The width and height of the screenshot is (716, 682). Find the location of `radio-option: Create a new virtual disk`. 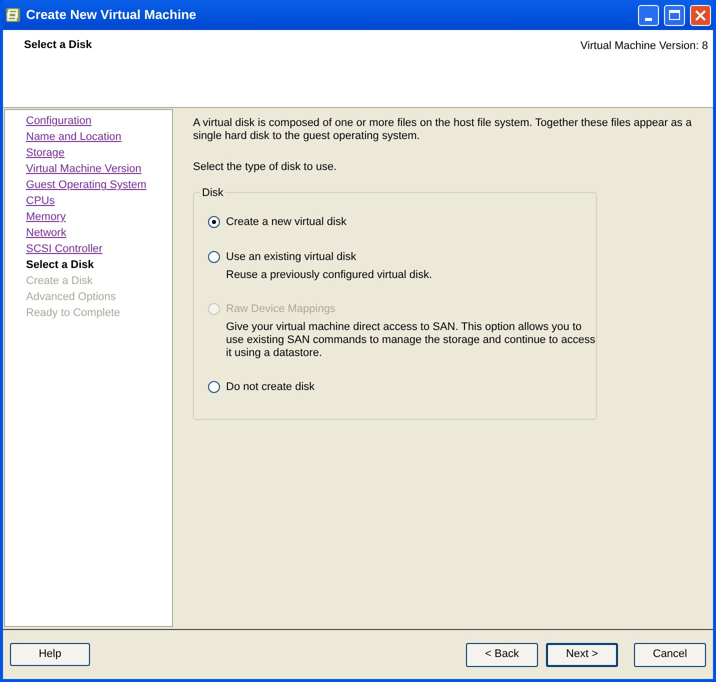

radio-option: Create a new virtual disk is located at coordinates (277, 222).